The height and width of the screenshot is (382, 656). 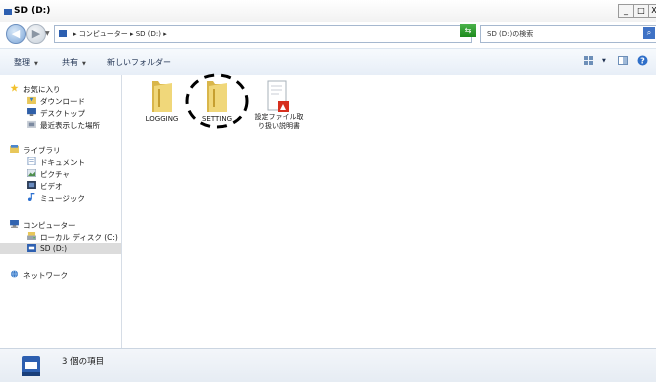 What do you see at coordinates (47, 33) in the screenshot?
I see `recent-pages-chevron-icon: ▼` at bounding box center [47, 33].